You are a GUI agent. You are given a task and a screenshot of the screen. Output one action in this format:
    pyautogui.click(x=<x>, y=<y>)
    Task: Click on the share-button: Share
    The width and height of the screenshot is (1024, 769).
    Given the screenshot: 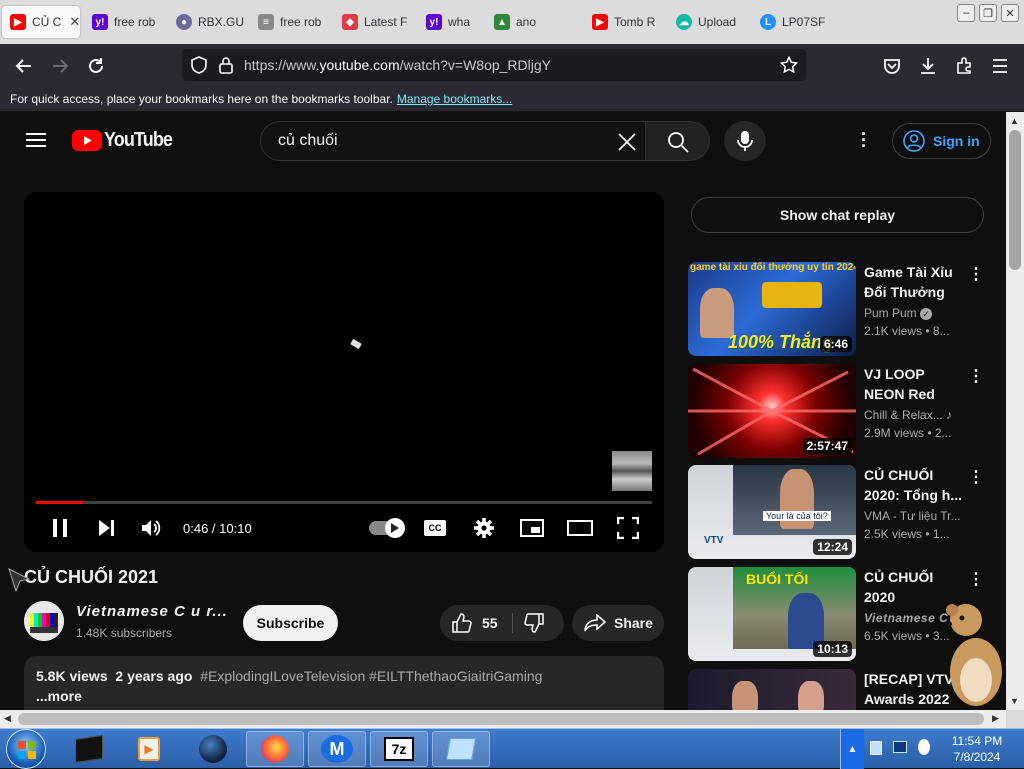 What is the action you would take?
    pyautogui.click(x=618, y=623)
    